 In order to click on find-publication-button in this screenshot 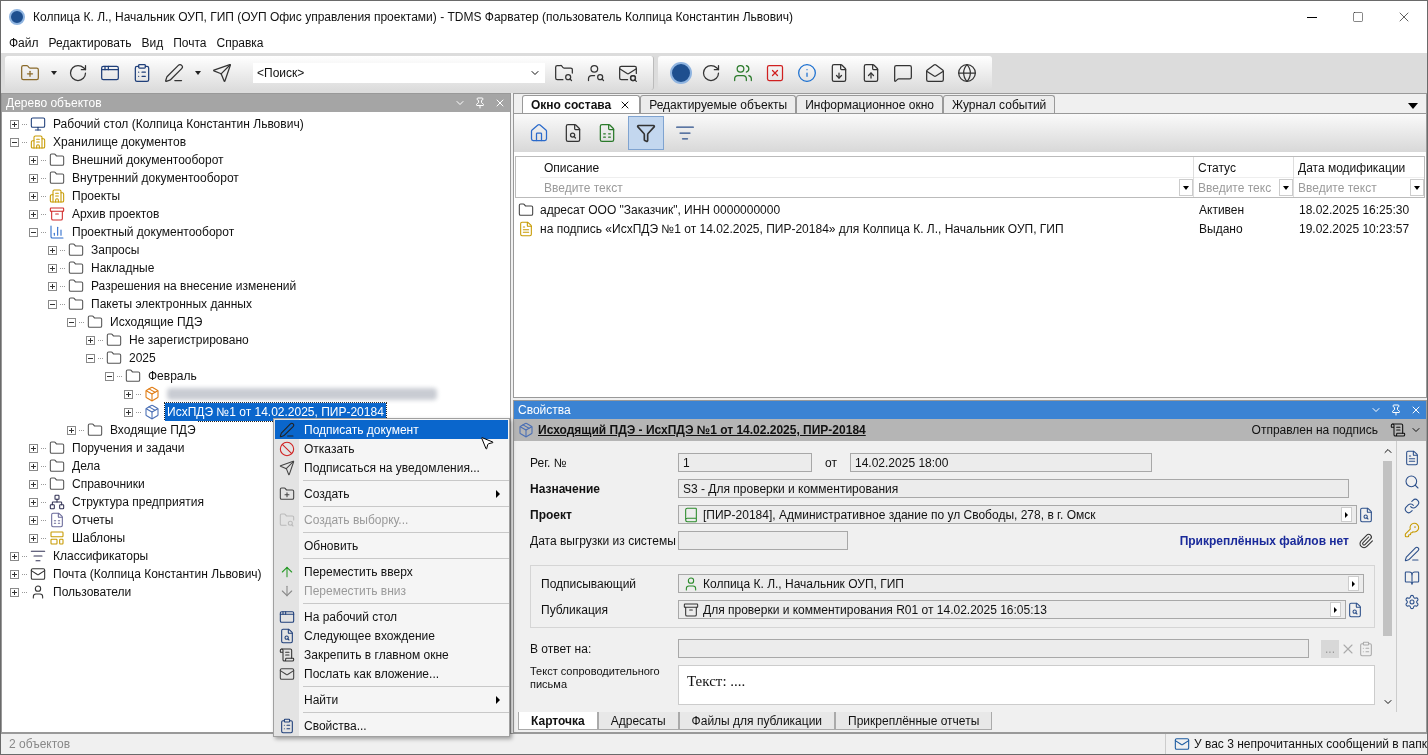, I will do `click(1355, 609)`.